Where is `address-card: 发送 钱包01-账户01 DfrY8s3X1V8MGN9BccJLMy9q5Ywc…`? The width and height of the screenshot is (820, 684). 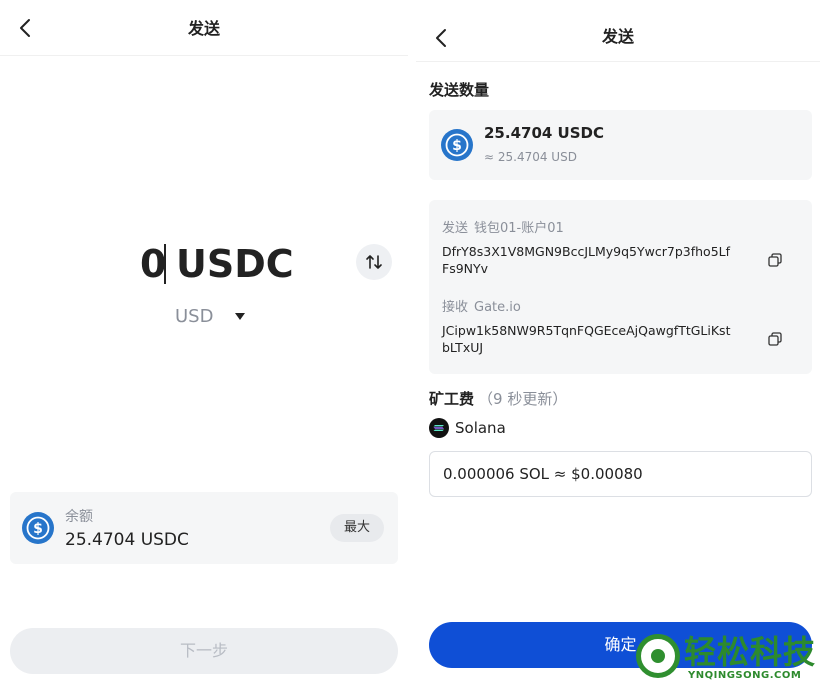
address-card: 发送 钱包01-账户01 DfrY8s3X1V8MGN9BccJLMy9q5Ywc… is located at coordinates (620, 287).